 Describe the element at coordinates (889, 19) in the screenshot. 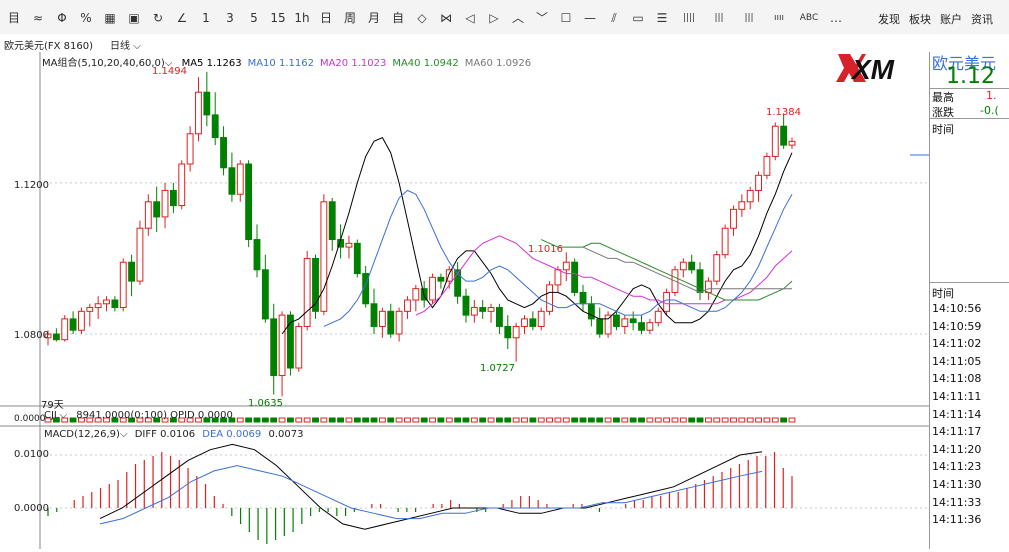

I see `nav-link-0: 发现` at that location.